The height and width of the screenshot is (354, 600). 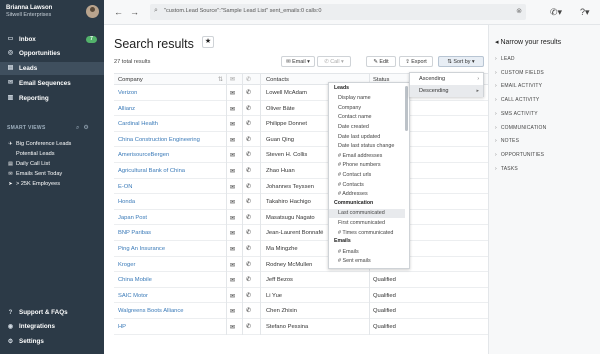 I want to click on filter-section: › TASKS, so click(x=506, y=169).